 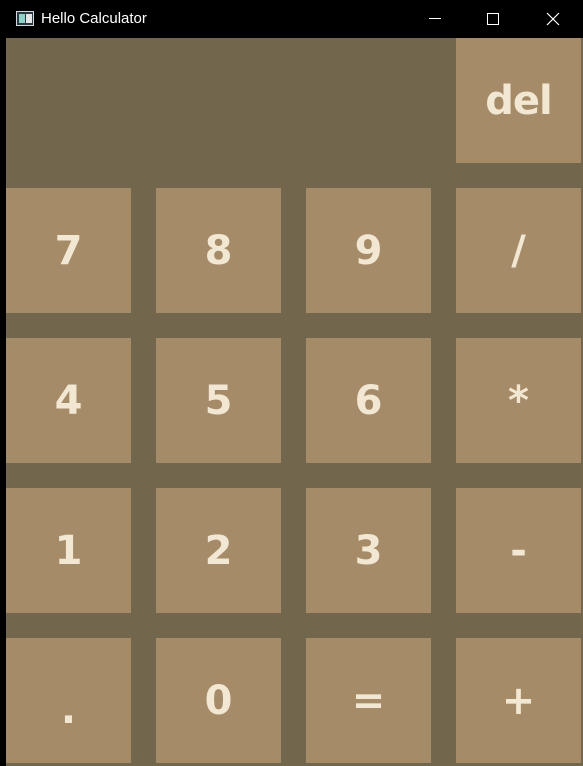 What do you see at coordinates (25, 18) in the screenshot?
I see `app-icon` at bounding box center [25, 18].